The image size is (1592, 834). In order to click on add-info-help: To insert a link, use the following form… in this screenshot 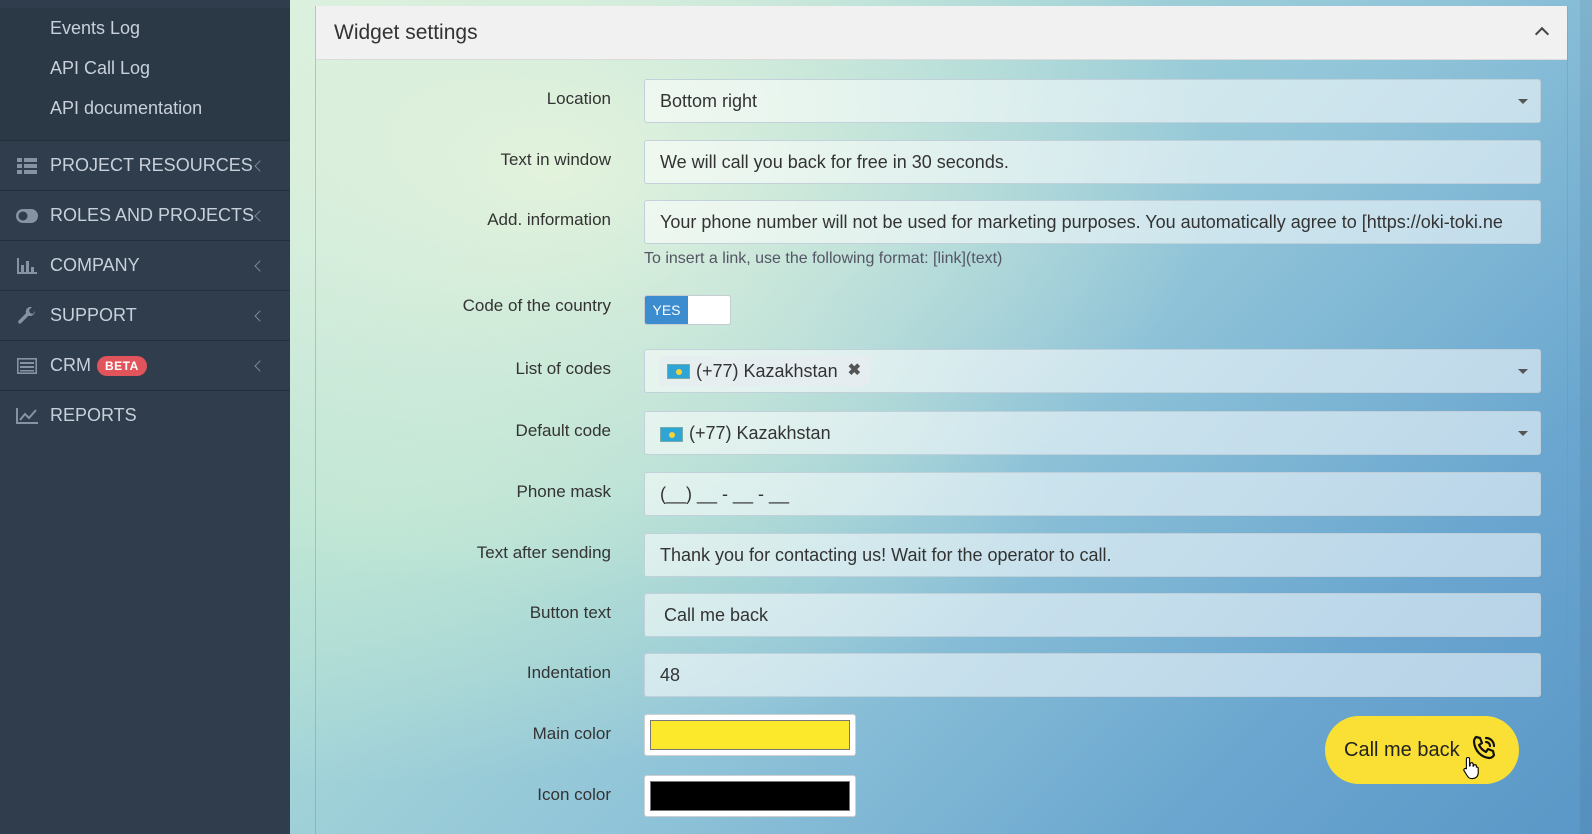, I will do `click(823, 258)`.